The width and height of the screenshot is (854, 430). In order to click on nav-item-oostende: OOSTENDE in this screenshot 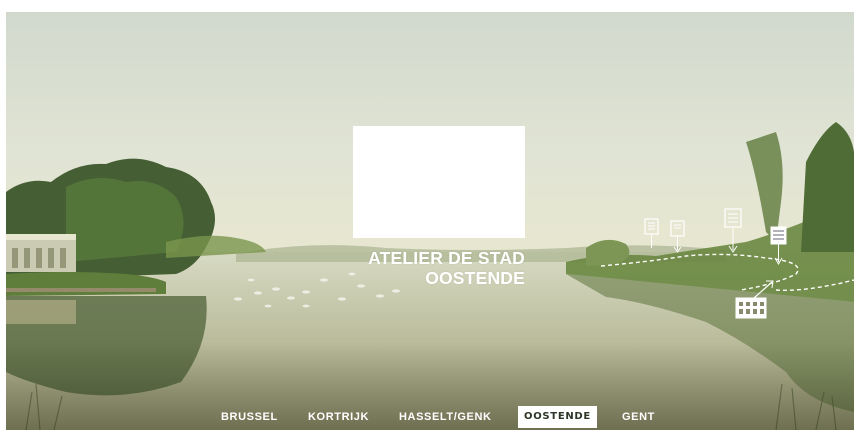, I will do `click(557, 417)`.